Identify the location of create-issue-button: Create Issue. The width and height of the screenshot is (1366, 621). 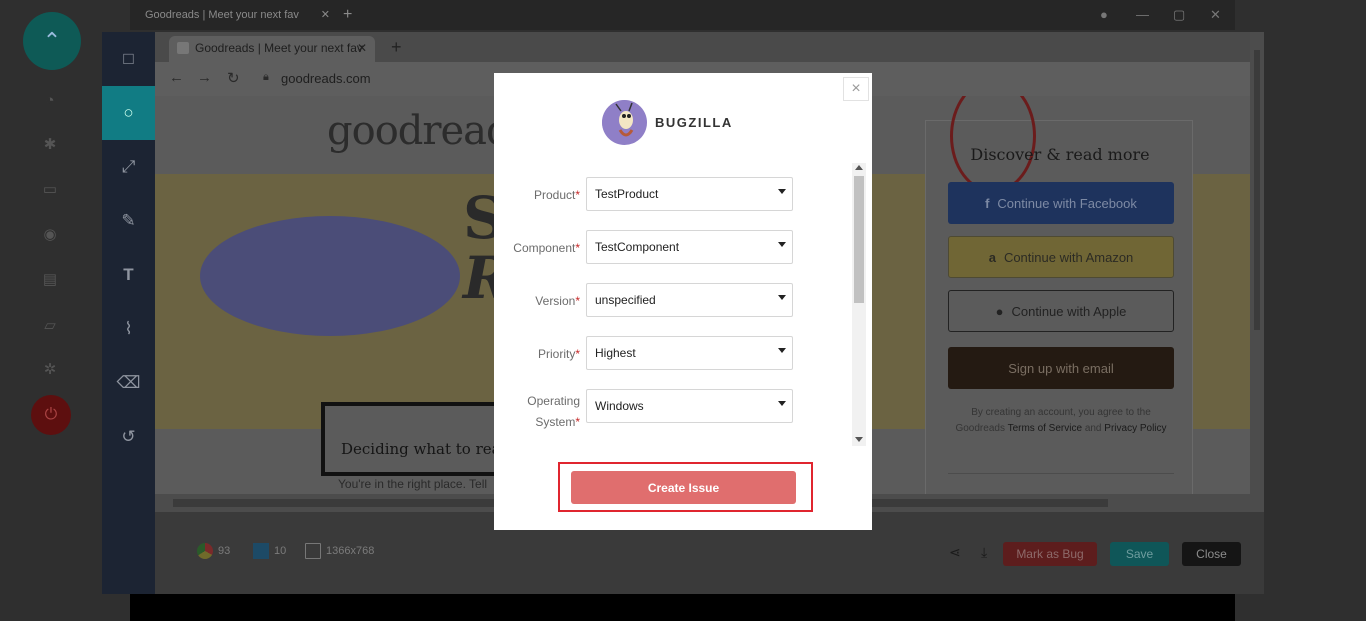
(683, 487).